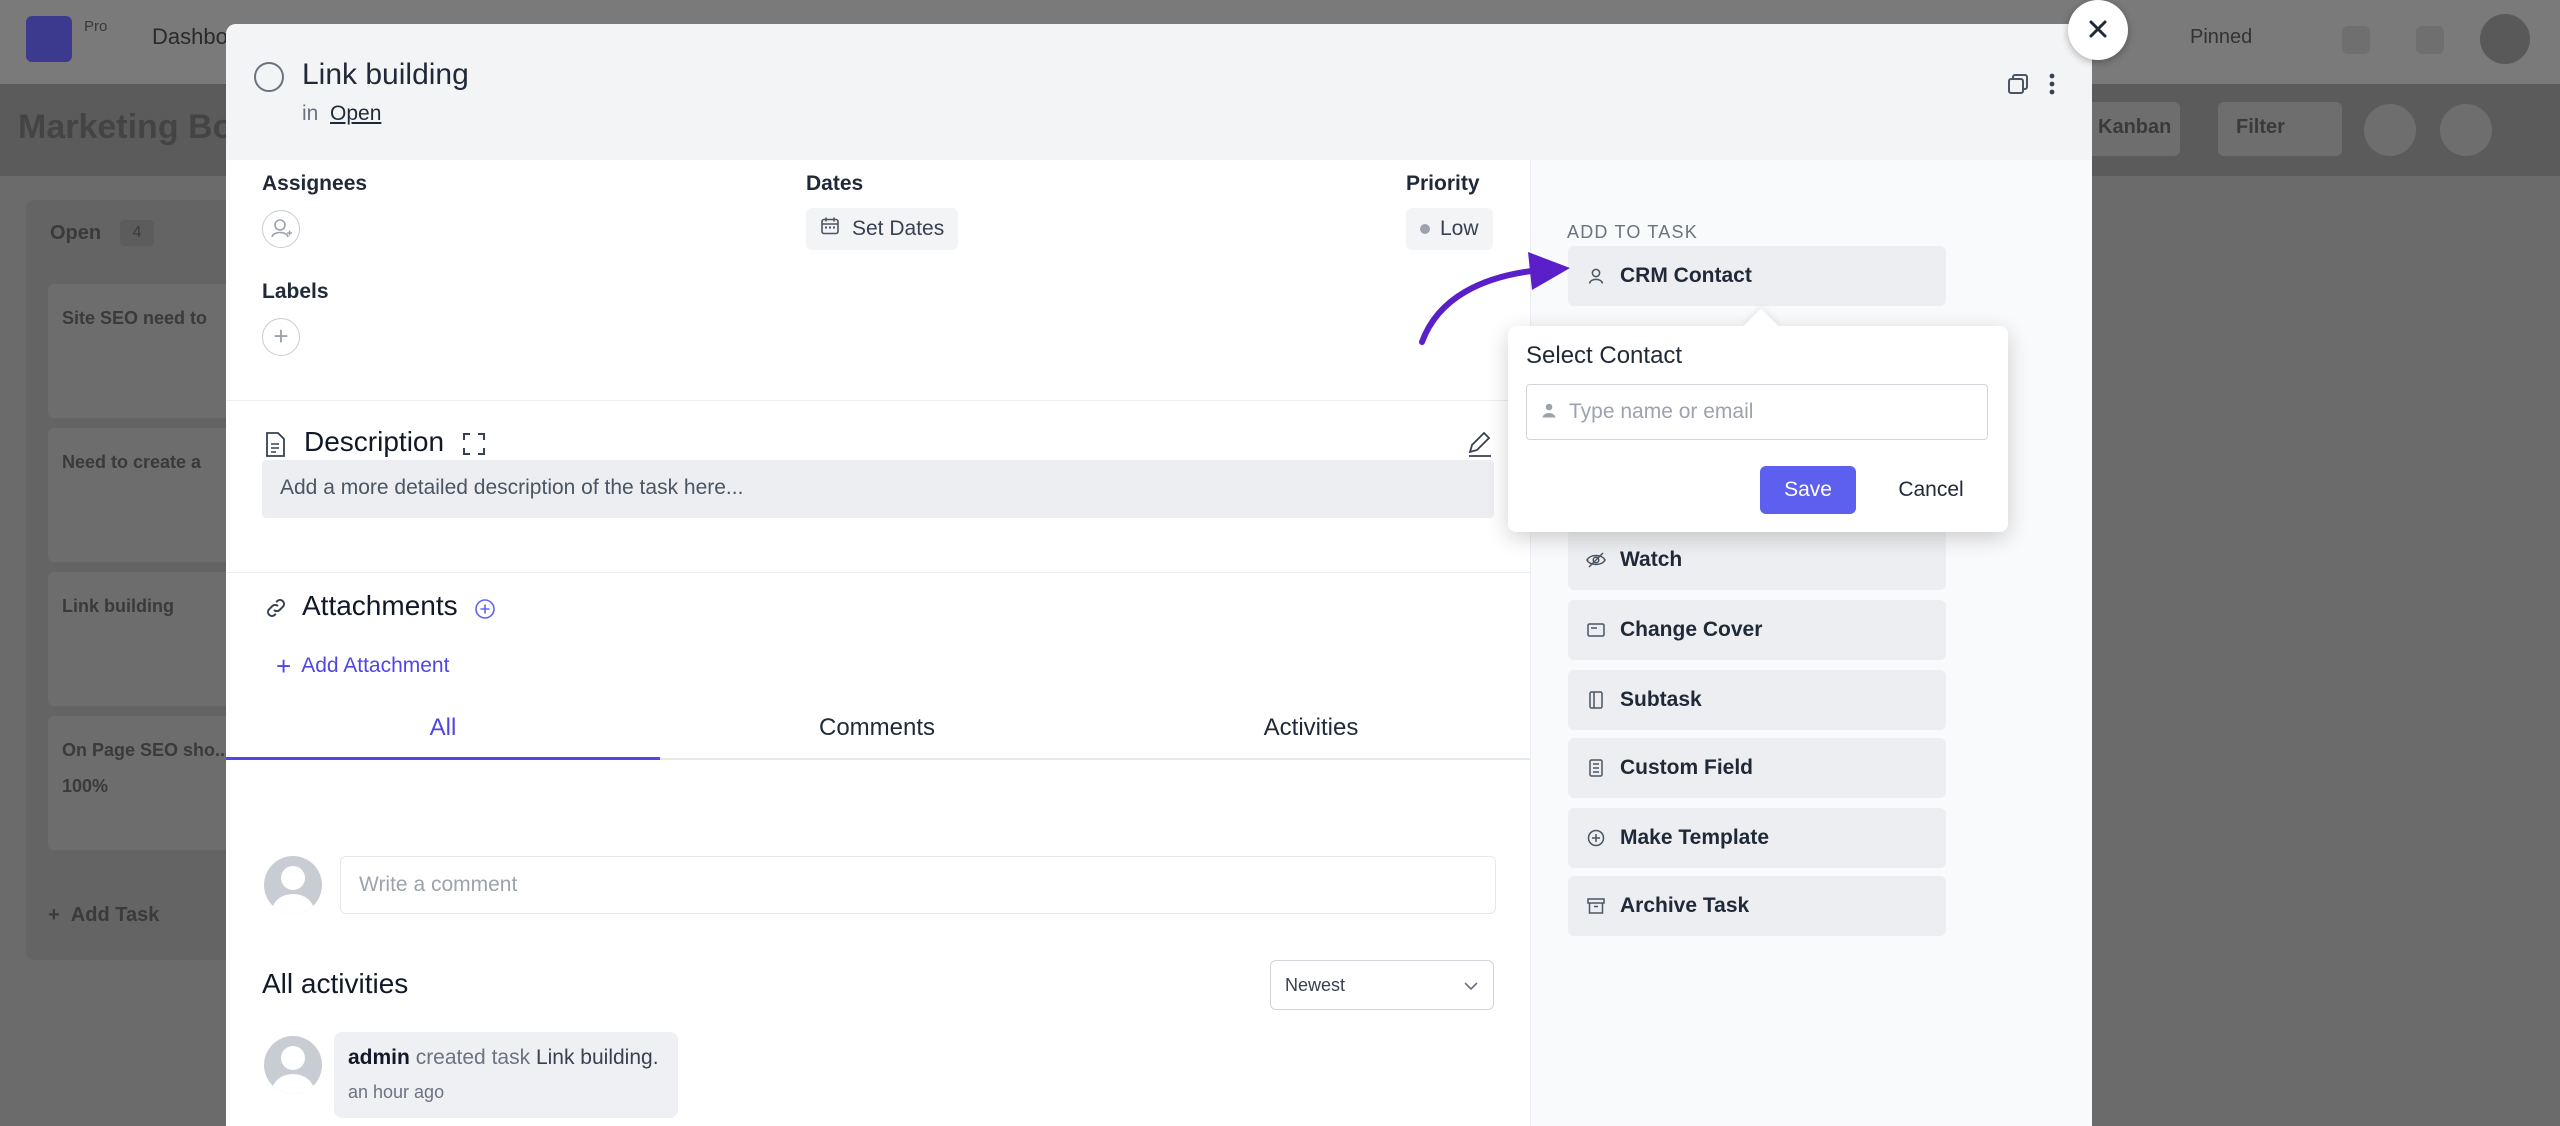  I want to click on activity-object: Link building., so click(597, 1057).